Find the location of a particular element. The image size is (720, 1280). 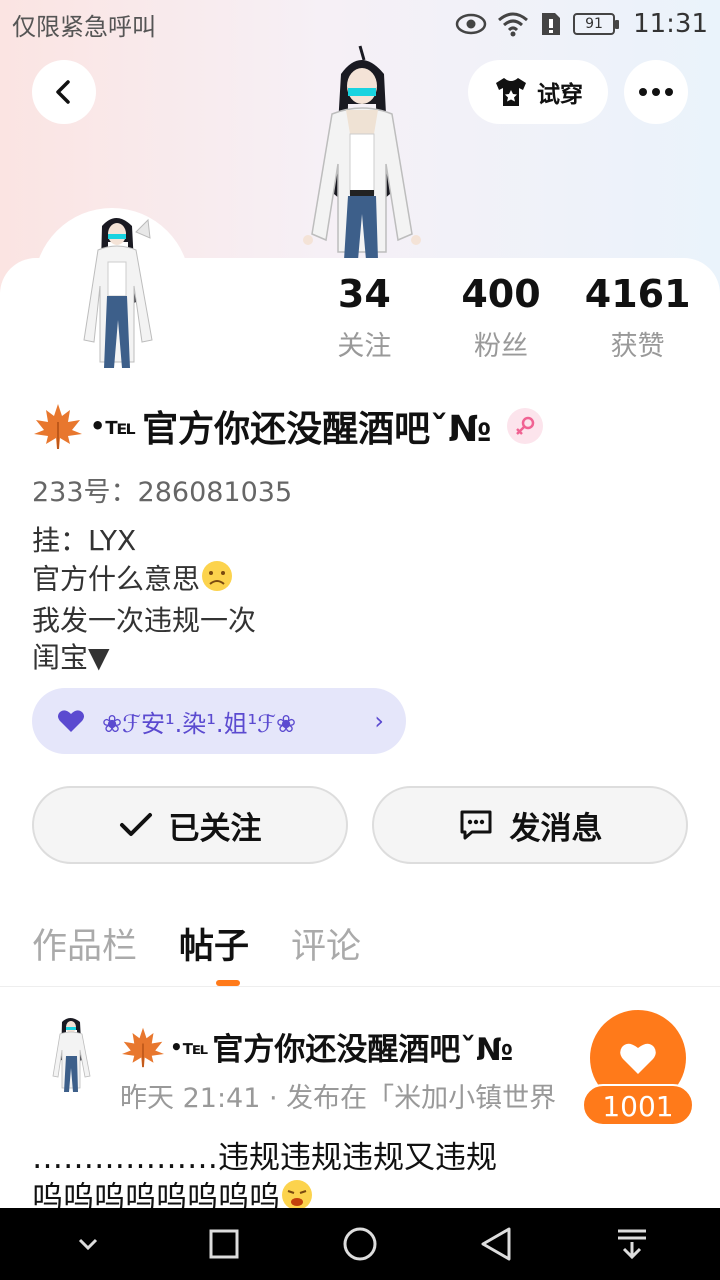

nav-collapse-button is located at coordinates (88, 1244).